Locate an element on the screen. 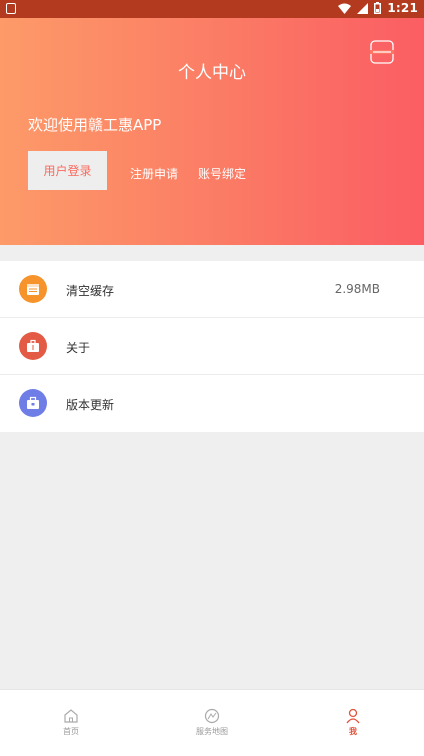 The image size is (424, 756). tab-service-map: 服务地图 is located at coordinates (212, 722).